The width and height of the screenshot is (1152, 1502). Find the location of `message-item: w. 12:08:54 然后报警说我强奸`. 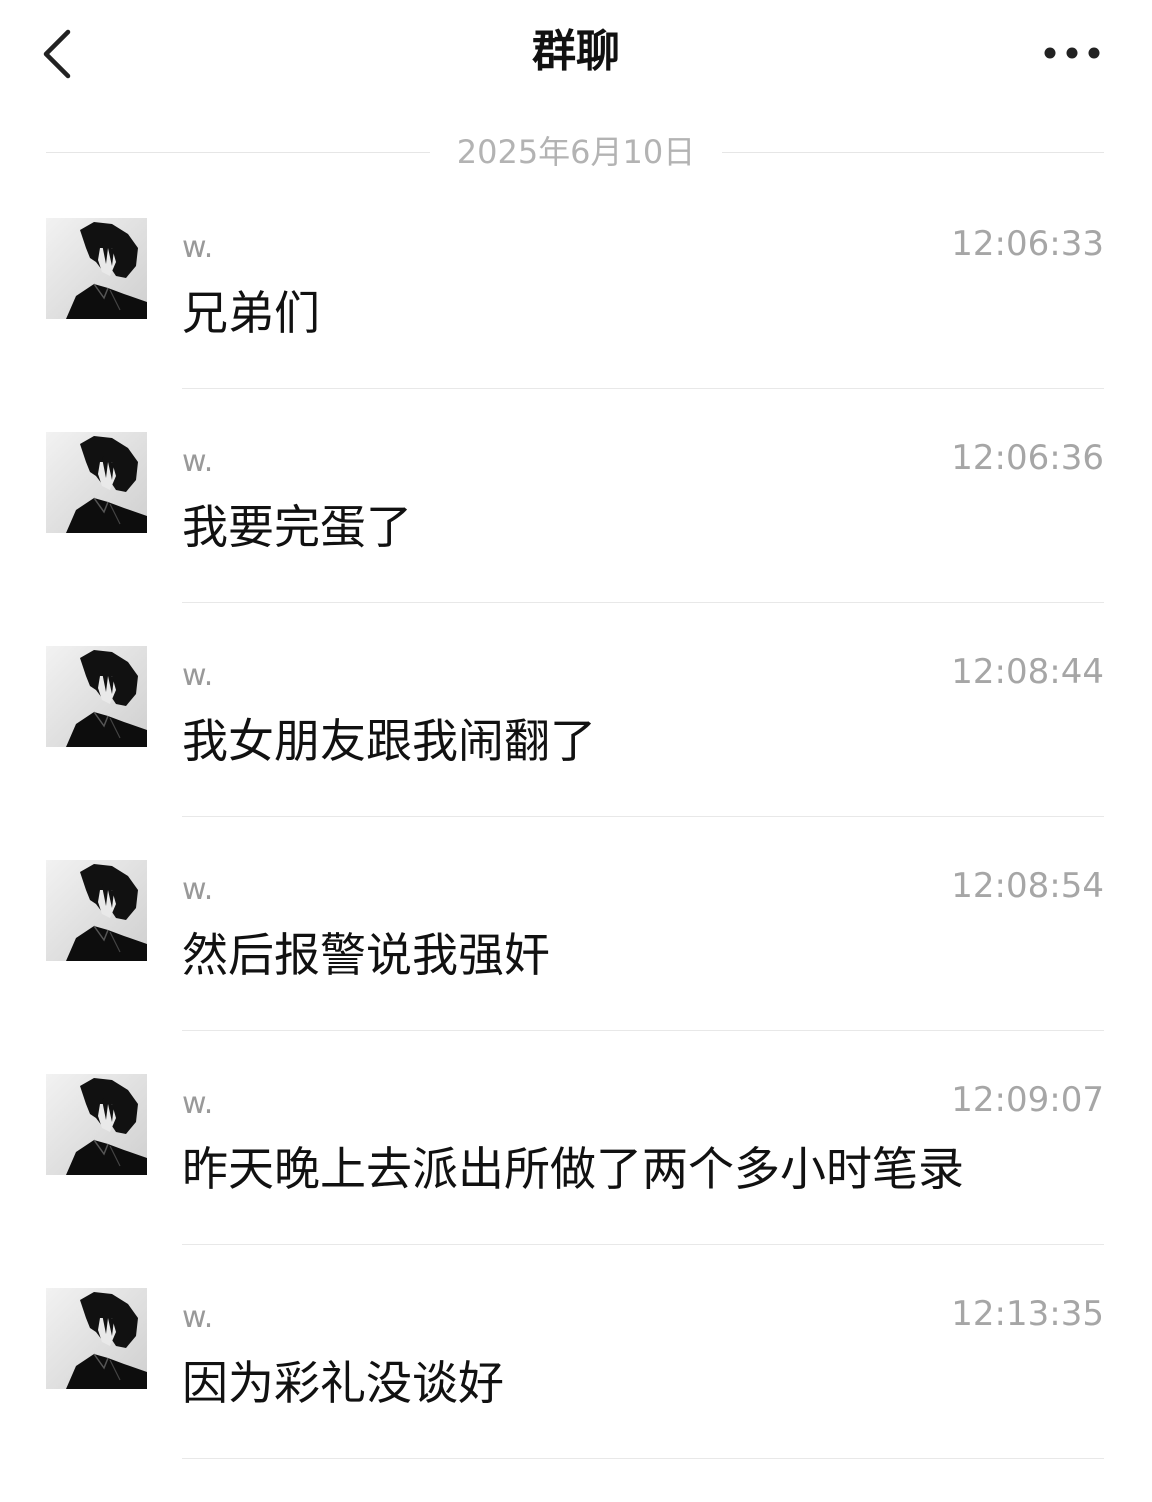

message-item: w. 12:08:54 然后报警说我强奸 is located at coordinates (576, 967).